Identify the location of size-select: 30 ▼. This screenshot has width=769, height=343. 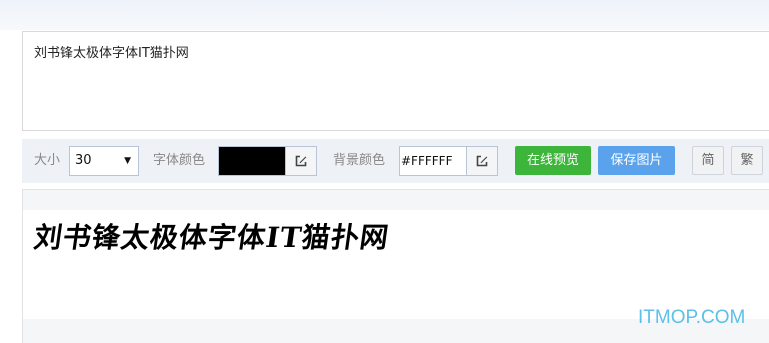
(104, 161).